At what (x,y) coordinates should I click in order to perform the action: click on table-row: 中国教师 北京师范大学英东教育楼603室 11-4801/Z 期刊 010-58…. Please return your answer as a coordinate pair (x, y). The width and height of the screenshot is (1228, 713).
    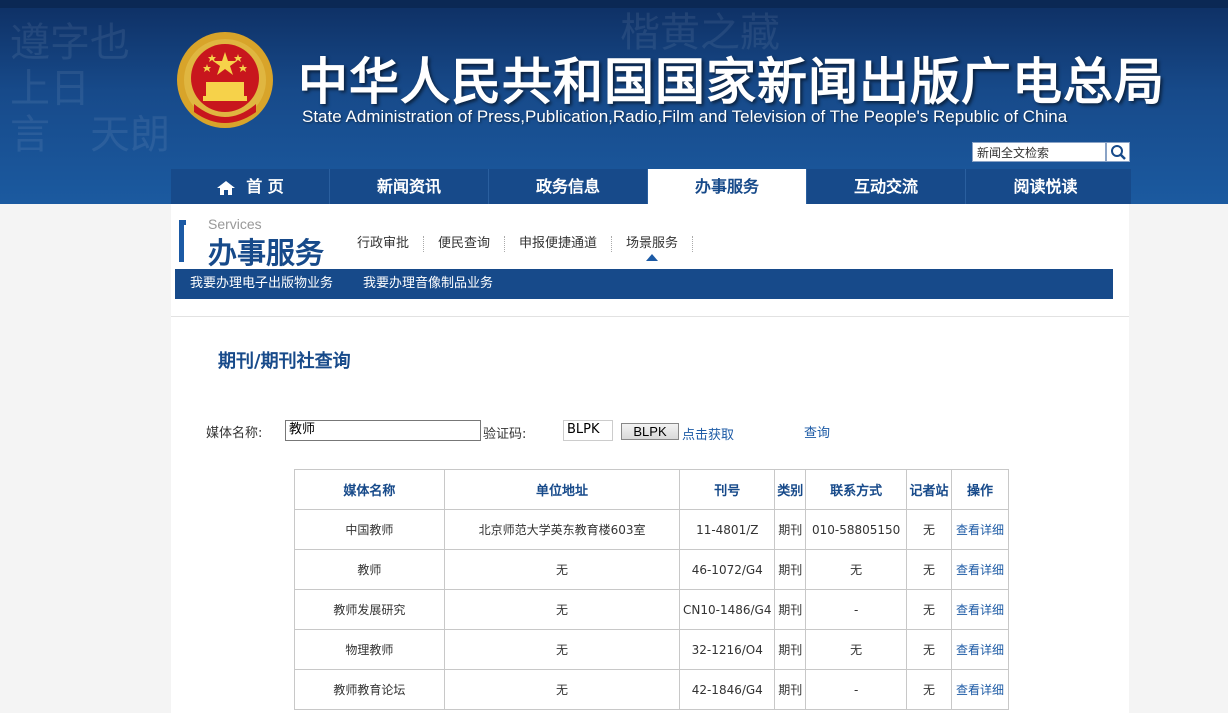
    Looking at the image, I should click on (651, 529).